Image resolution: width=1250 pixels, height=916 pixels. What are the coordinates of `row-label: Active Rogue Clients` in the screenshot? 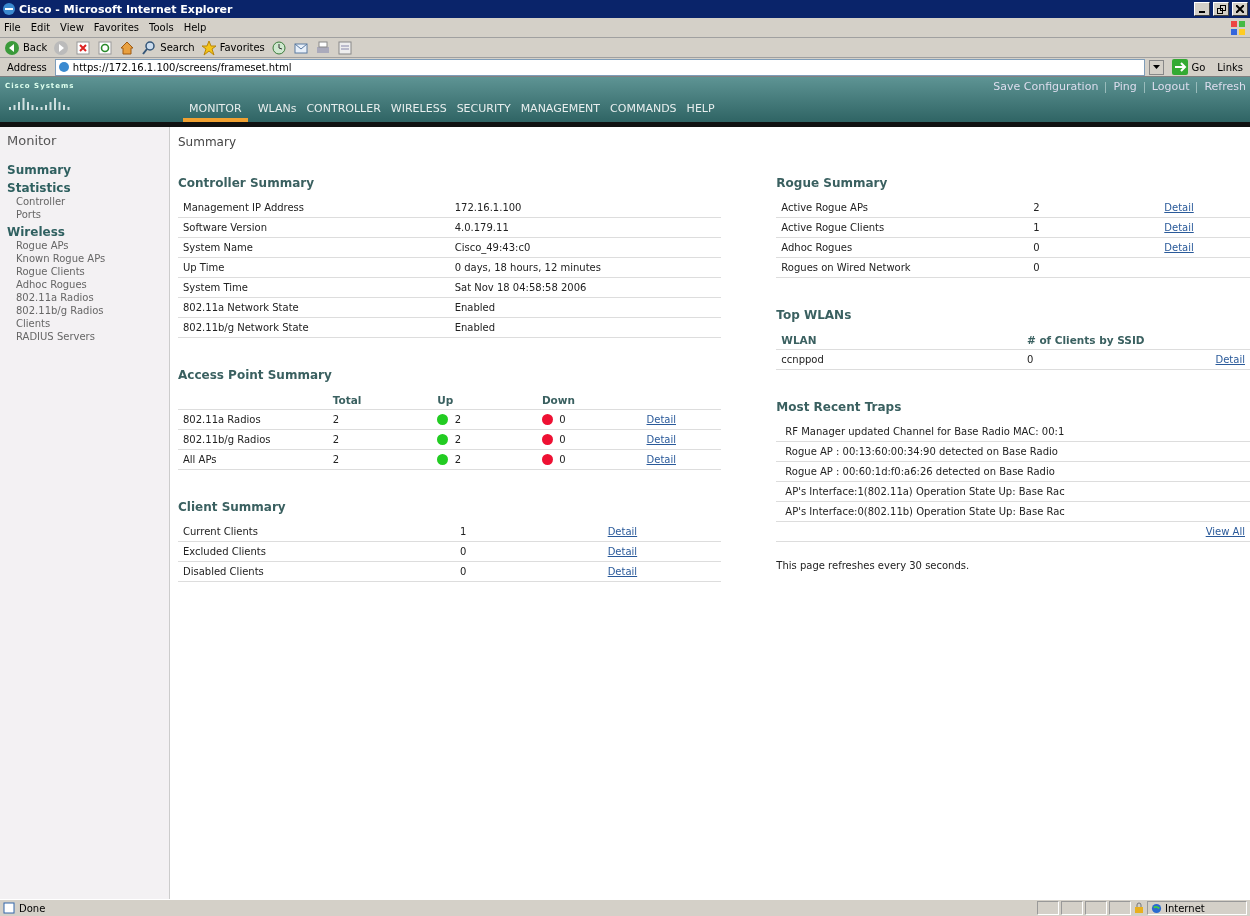 It's located at (902, 227).